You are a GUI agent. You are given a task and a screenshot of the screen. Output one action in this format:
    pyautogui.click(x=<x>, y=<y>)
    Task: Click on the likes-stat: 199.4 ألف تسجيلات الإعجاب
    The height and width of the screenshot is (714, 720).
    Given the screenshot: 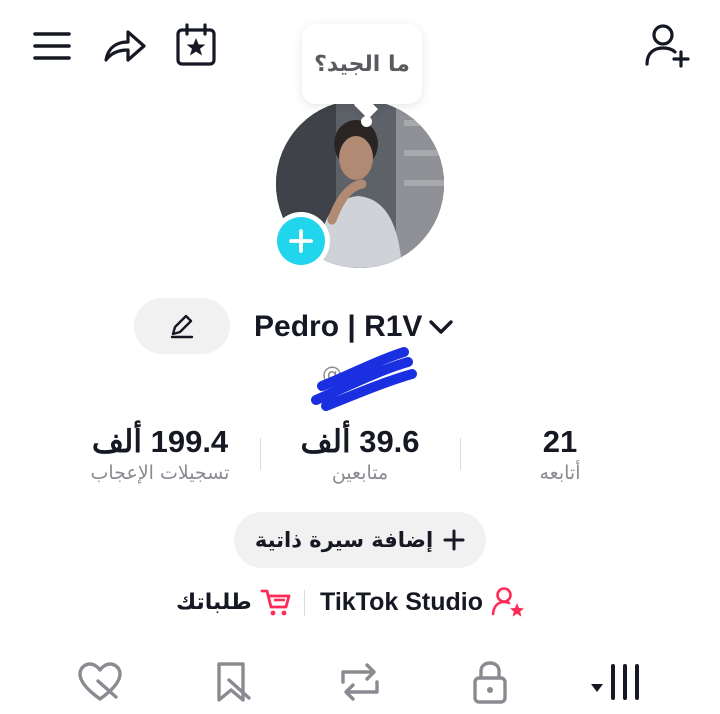 What is the action you would take?
    pyautogui.click(x=160, y=454)
    